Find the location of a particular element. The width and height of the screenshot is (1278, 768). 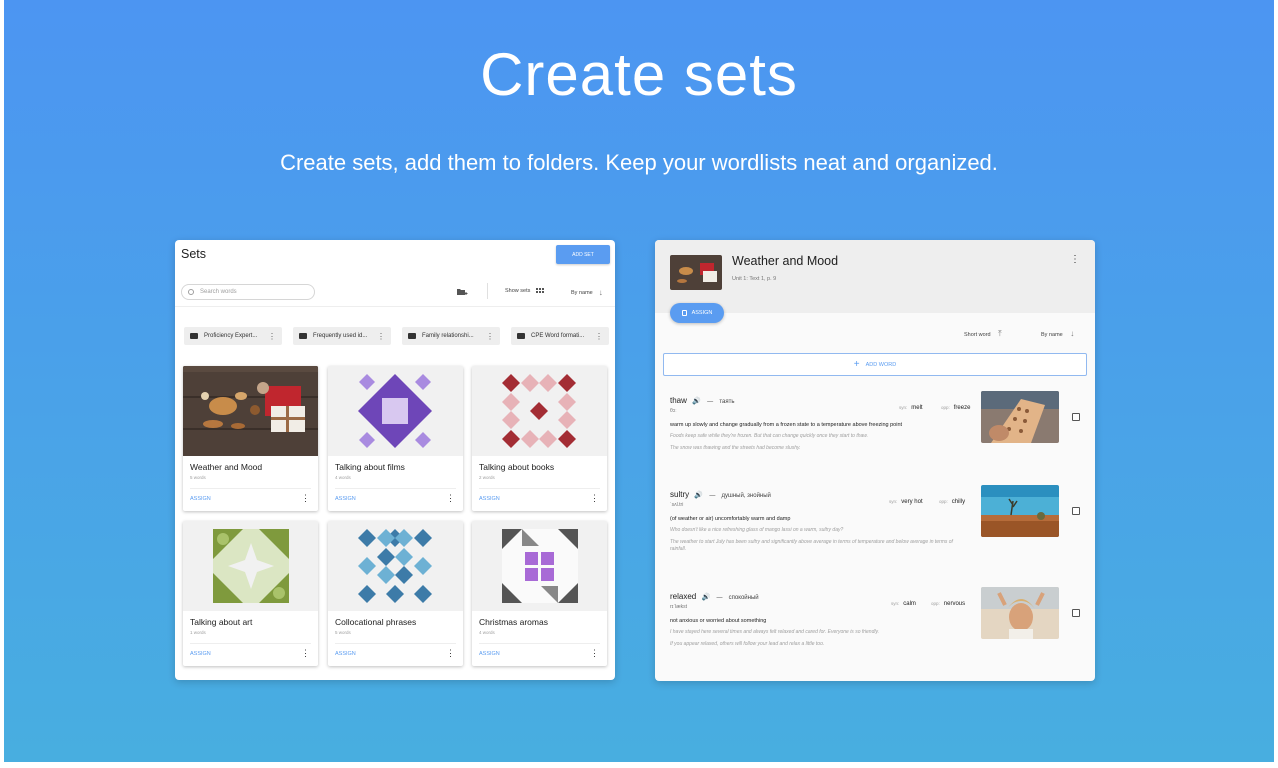

add-word-label: ADD WORD is located at coordinates (881, 364).